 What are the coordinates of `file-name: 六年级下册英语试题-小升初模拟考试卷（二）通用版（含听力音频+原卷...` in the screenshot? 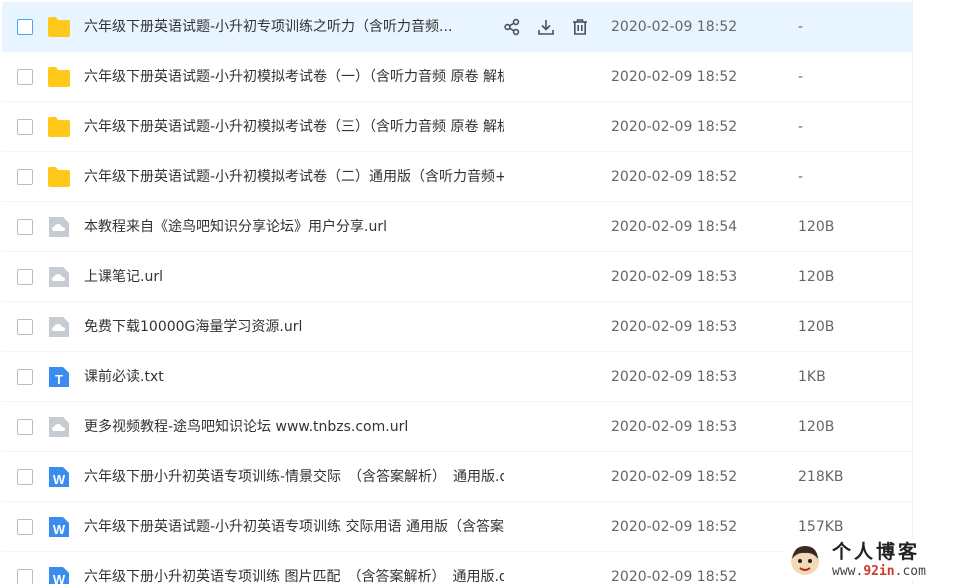 It's located at (294, 177).